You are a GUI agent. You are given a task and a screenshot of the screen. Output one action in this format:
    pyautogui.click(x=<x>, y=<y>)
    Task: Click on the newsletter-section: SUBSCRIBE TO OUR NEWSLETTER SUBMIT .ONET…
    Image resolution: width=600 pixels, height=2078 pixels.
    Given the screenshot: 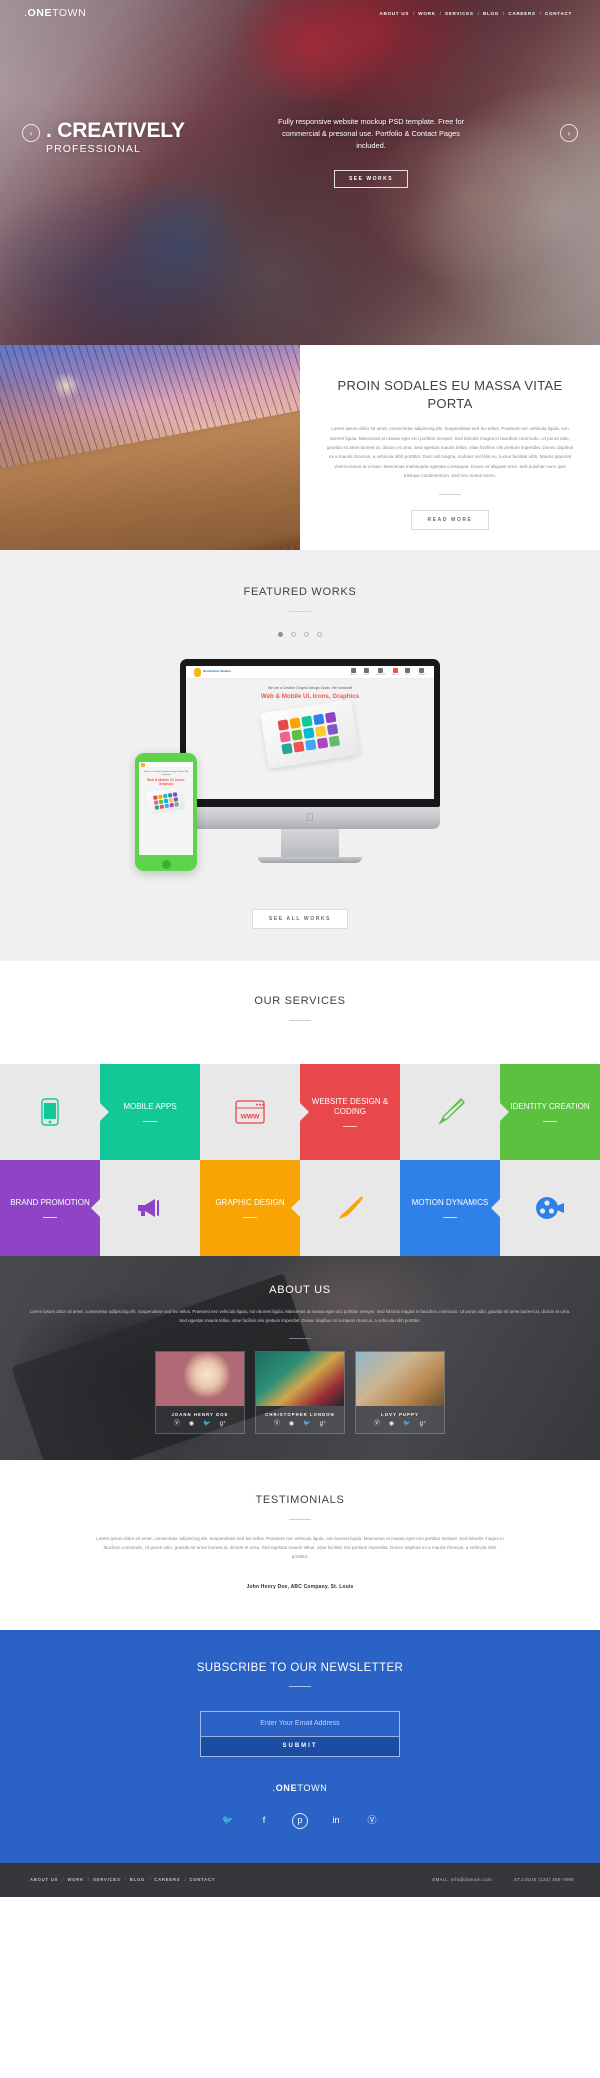 What is the action you would take?
    pyautogui.click(x=300, y=1746)
    